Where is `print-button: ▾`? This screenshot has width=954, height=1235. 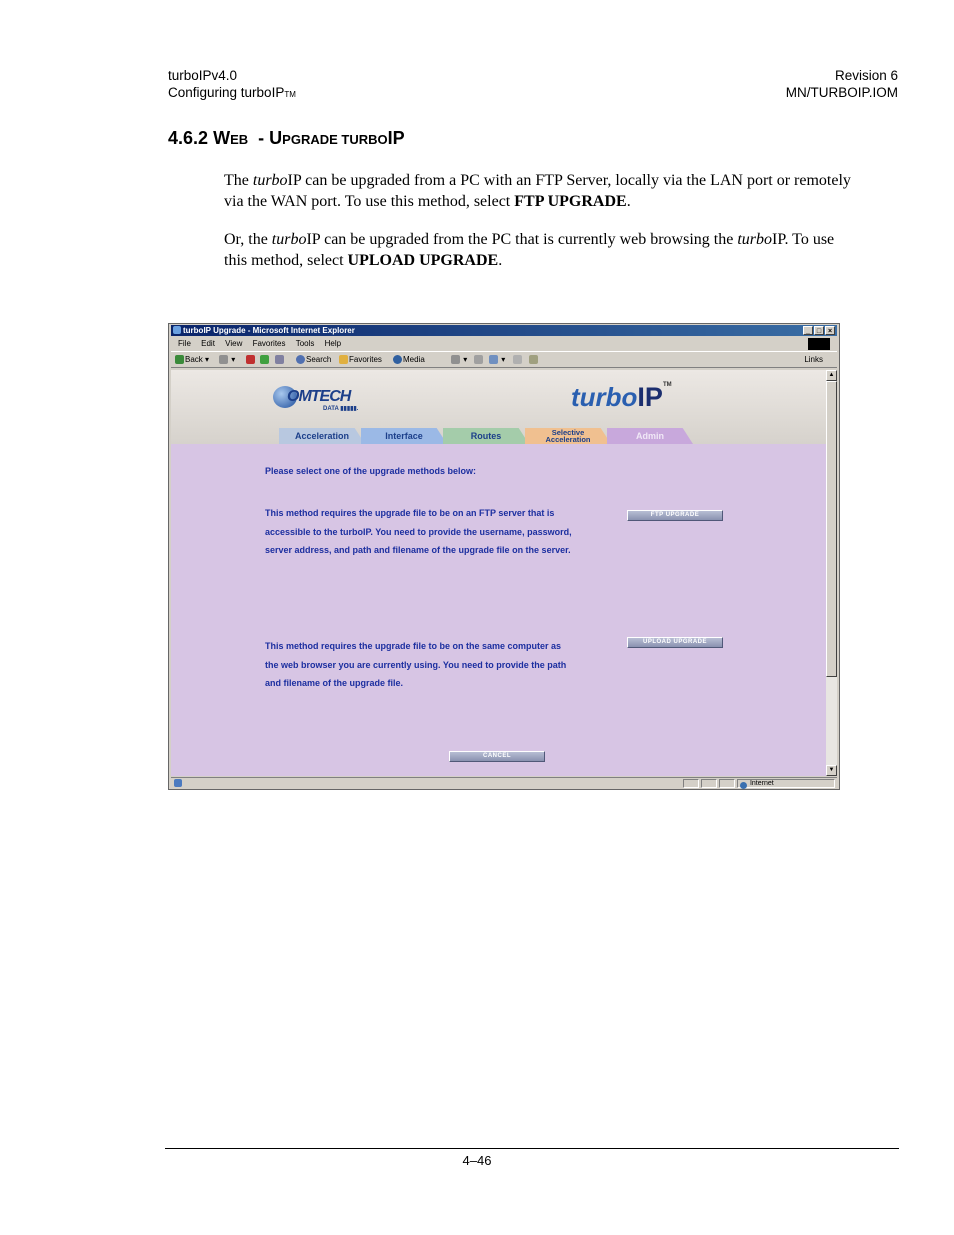 print-button: ▾ is located at coordinates (497, 359).